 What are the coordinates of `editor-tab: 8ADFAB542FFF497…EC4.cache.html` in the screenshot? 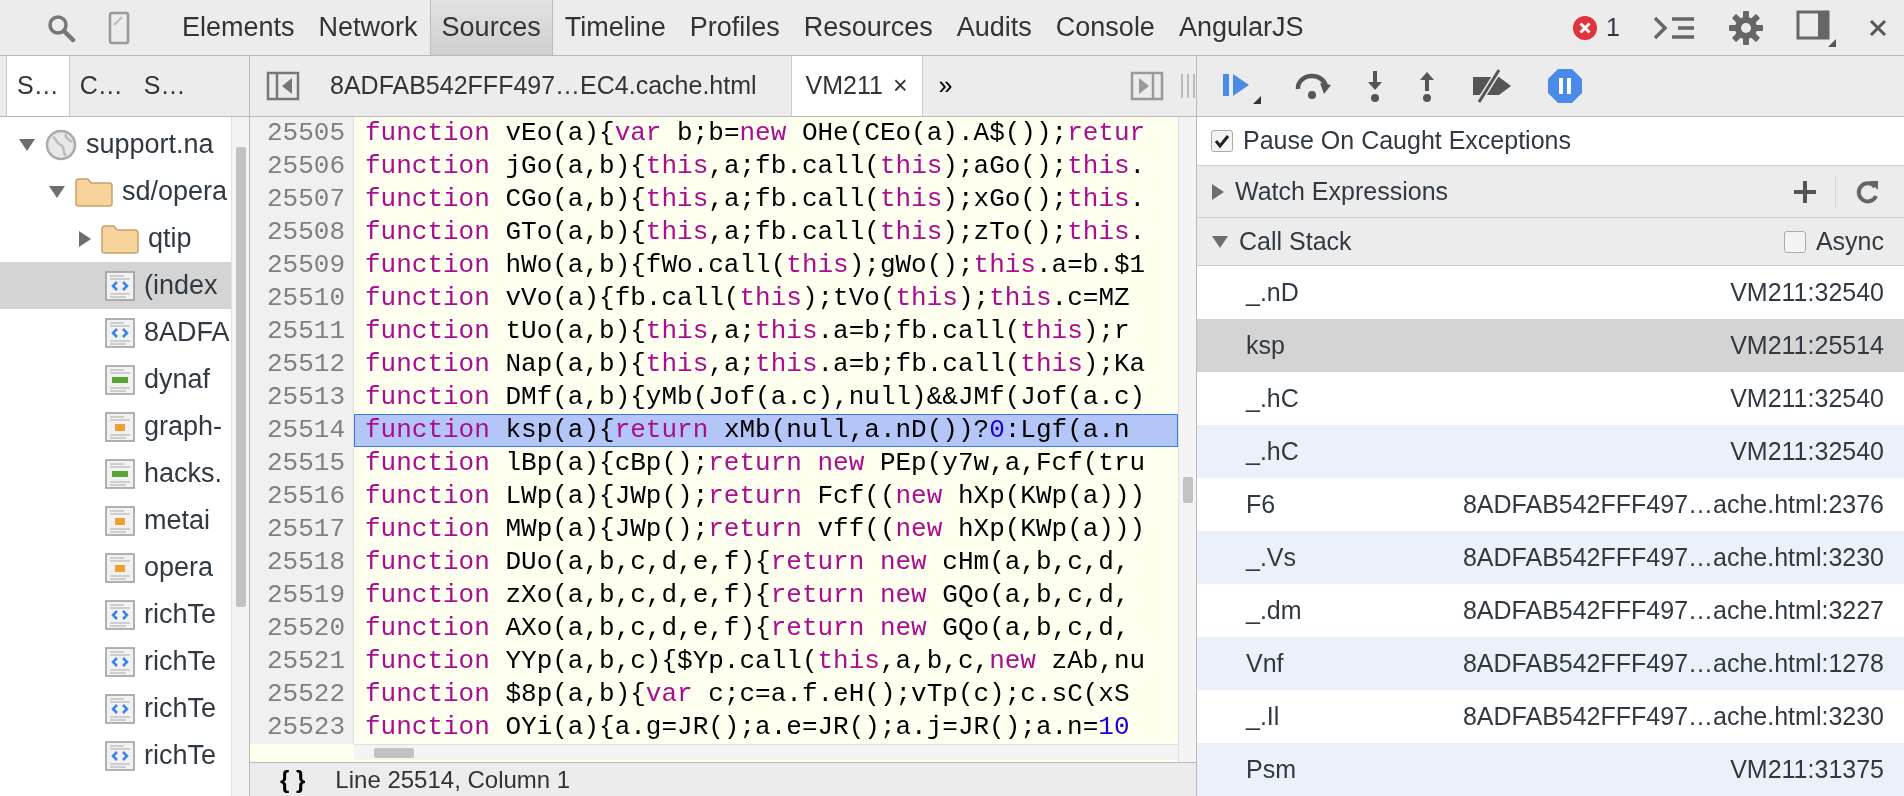 It's located at (543, 86).